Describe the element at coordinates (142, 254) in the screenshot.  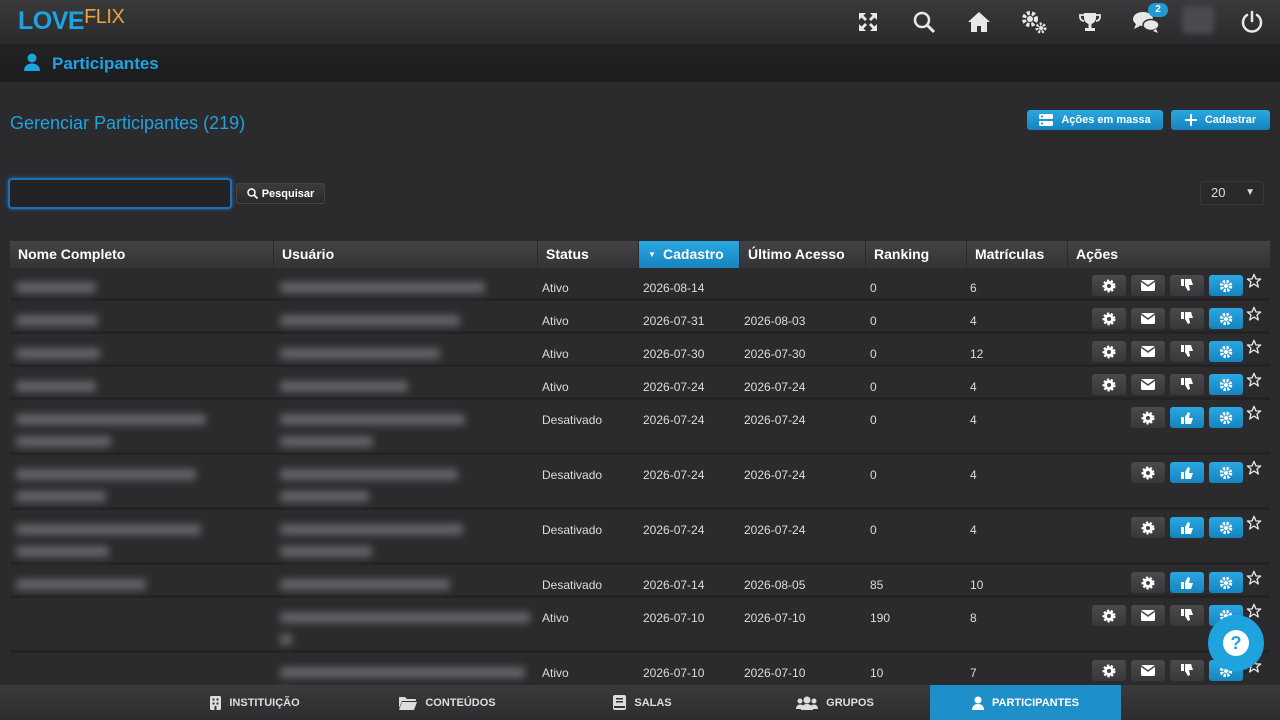
I see `col-nome-completo: Nome Completo` at that location.